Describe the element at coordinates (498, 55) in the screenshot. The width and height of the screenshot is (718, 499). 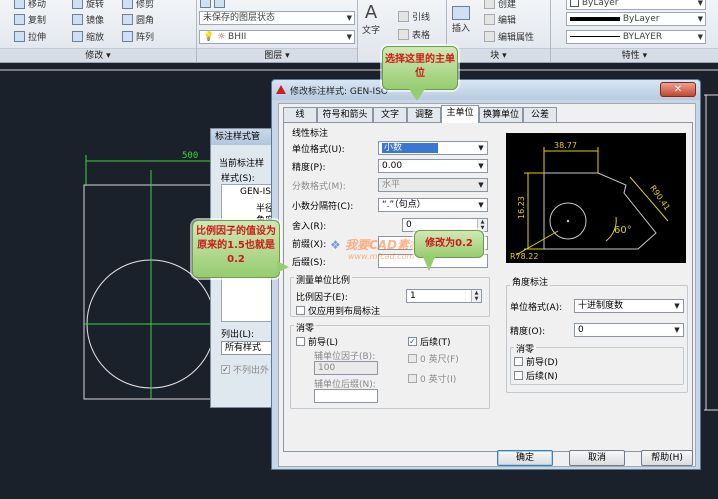
I see `panel-block: 块 ▾` at that location.